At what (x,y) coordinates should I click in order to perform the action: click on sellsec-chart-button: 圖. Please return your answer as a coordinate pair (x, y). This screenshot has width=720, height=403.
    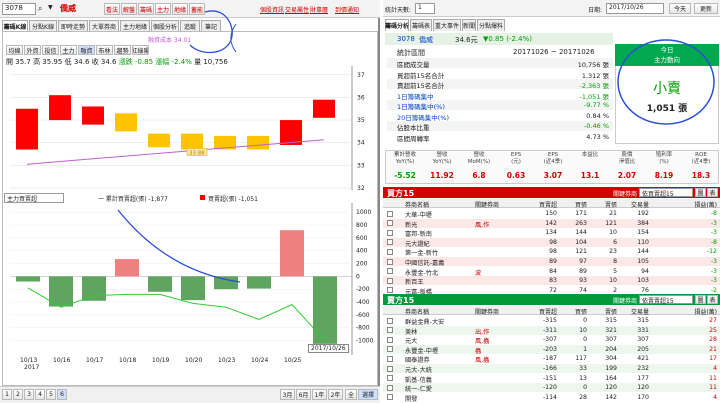
    Looking at the image, I should click on (700, 299).